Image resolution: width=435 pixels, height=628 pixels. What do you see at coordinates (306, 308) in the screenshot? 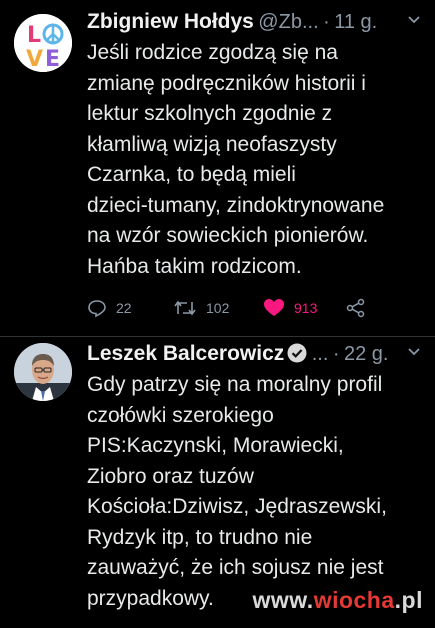
I see `like-count: 913` at bounding box center [306, 308].